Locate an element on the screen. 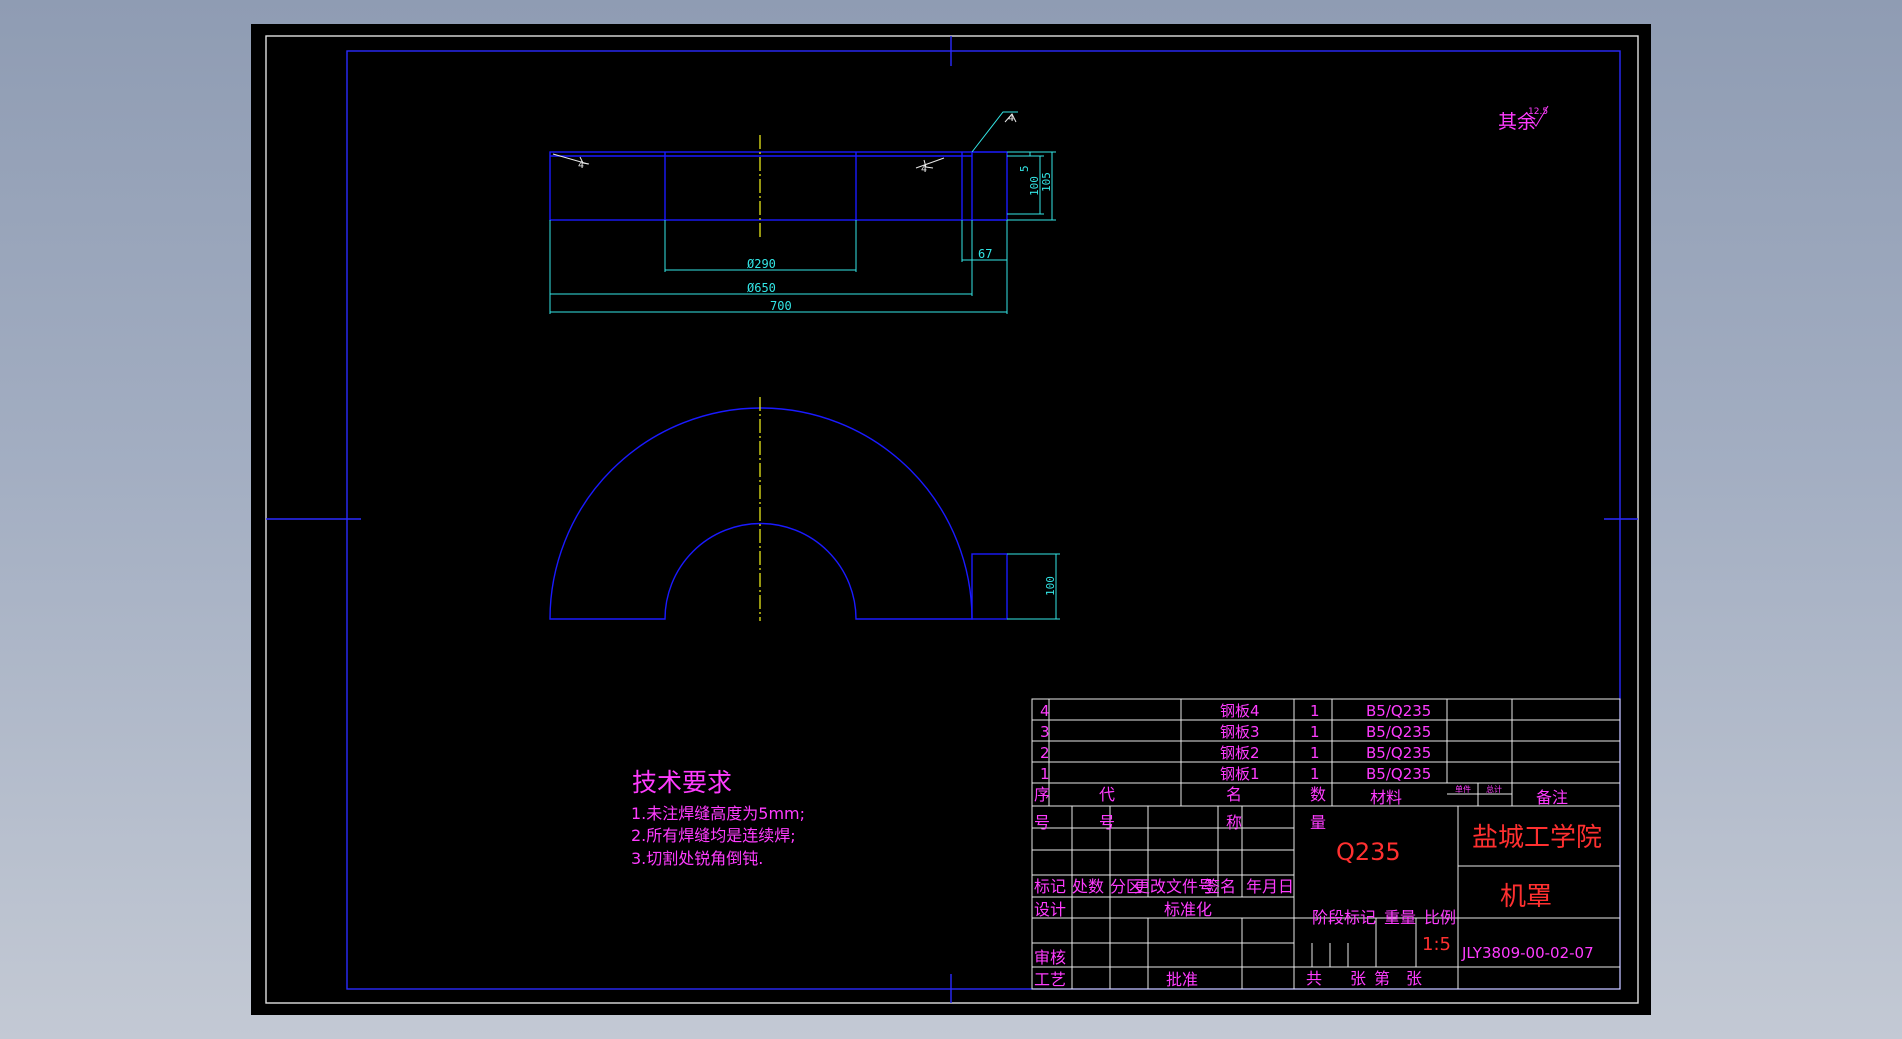 Image resolution: width=1902 pixels, height=1039 pixels. dim-700: 700 is located at coordinates (781, 306).